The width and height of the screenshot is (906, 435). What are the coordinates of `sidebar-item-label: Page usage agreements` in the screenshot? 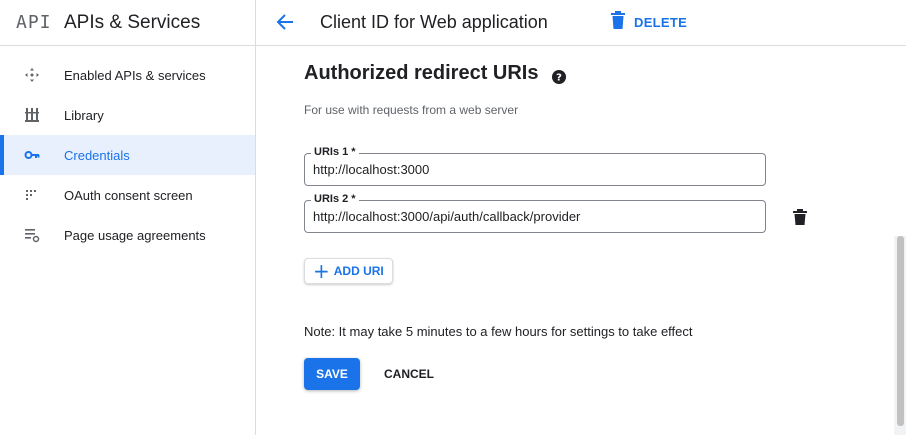 It's located at (135, 235).